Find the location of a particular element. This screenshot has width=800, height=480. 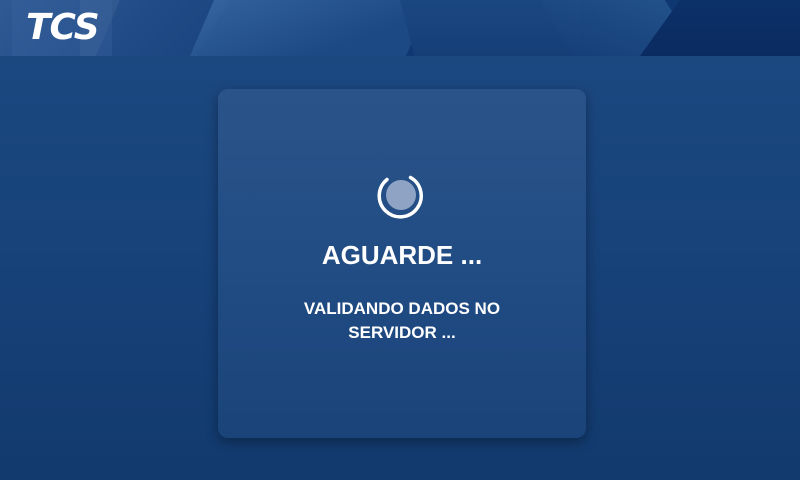

header-facet is located at coordinates (310, 28).